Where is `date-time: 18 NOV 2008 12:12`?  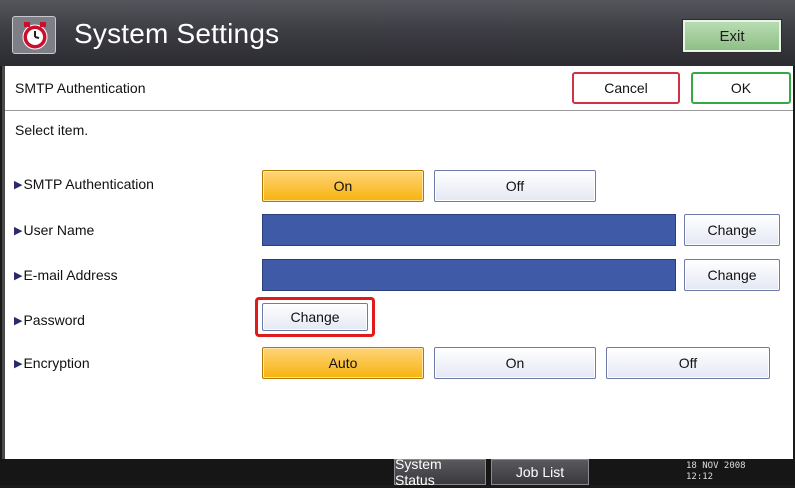 date-time: 18 NOV 2008 12:12 is located at coordinates (716, 472).